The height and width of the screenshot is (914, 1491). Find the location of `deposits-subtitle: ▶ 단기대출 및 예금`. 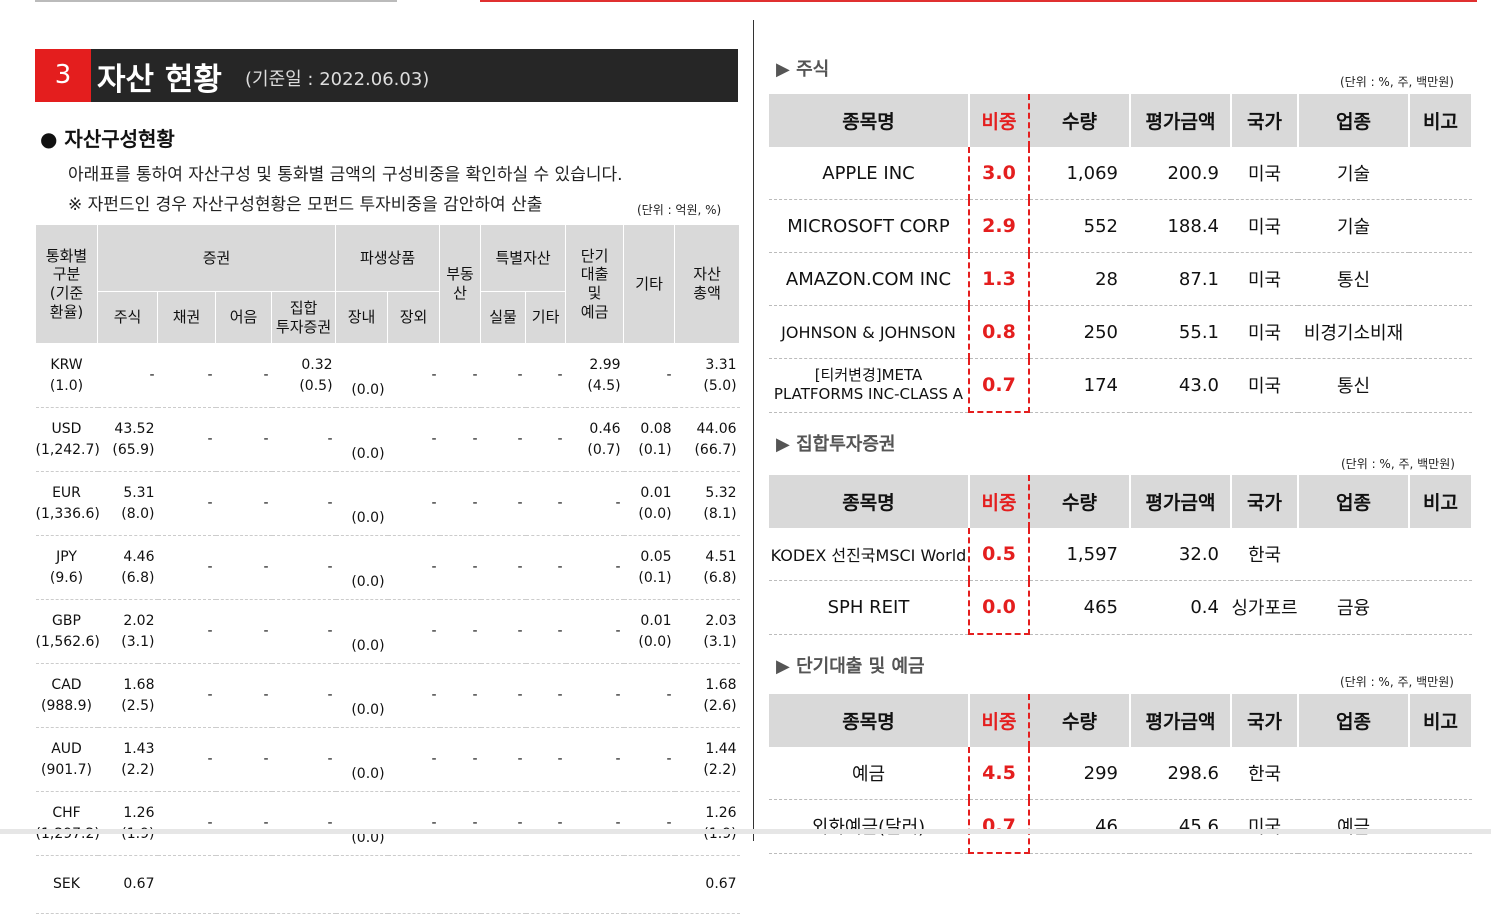

deposits-subtitle: ▶ 단기대출 및 예금 is located at coordinates (850, 666).